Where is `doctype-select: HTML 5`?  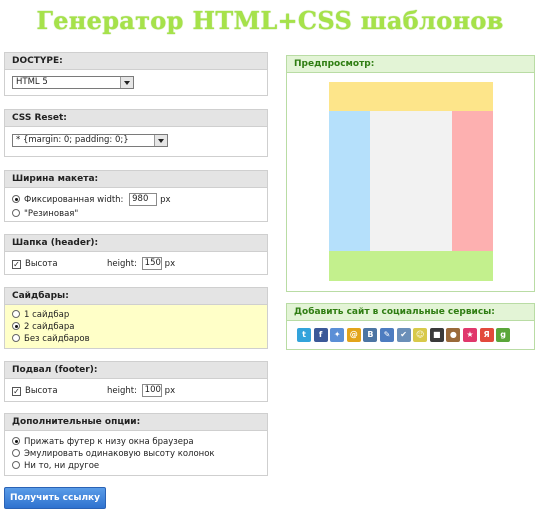
doctype-select: HTML 5 is located at coordinates (73, 82).